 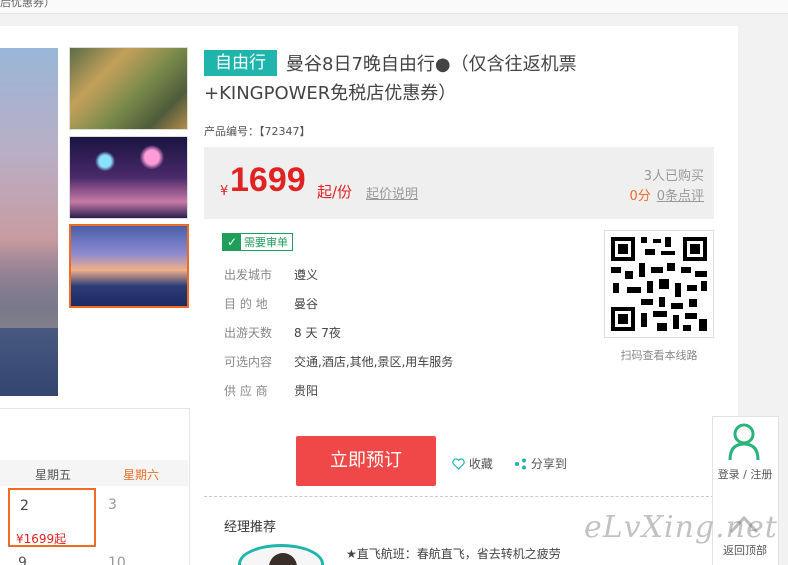 I want to click on thumbnail-floating-market, so click(x=128, y=88).